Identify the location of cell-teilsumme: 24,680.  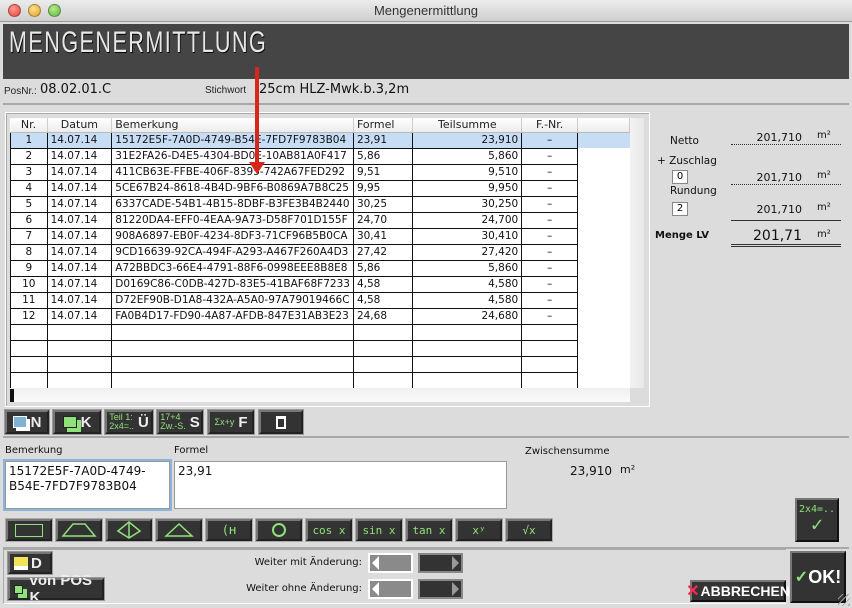
(467, 316).